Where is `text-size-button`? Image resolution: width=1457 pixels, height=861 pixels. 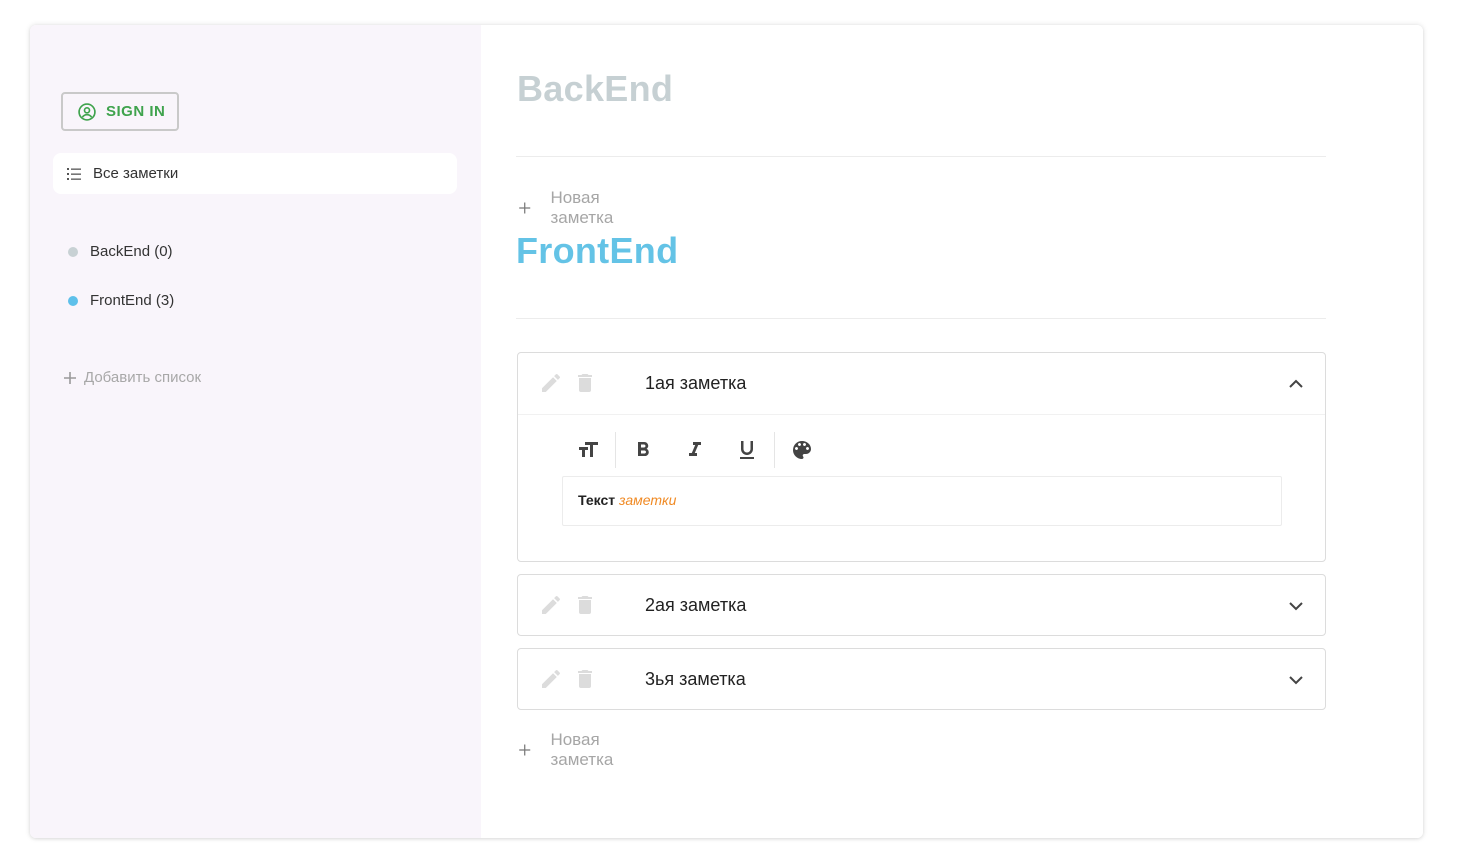 text-size-button is located at coordinates (588, 450).